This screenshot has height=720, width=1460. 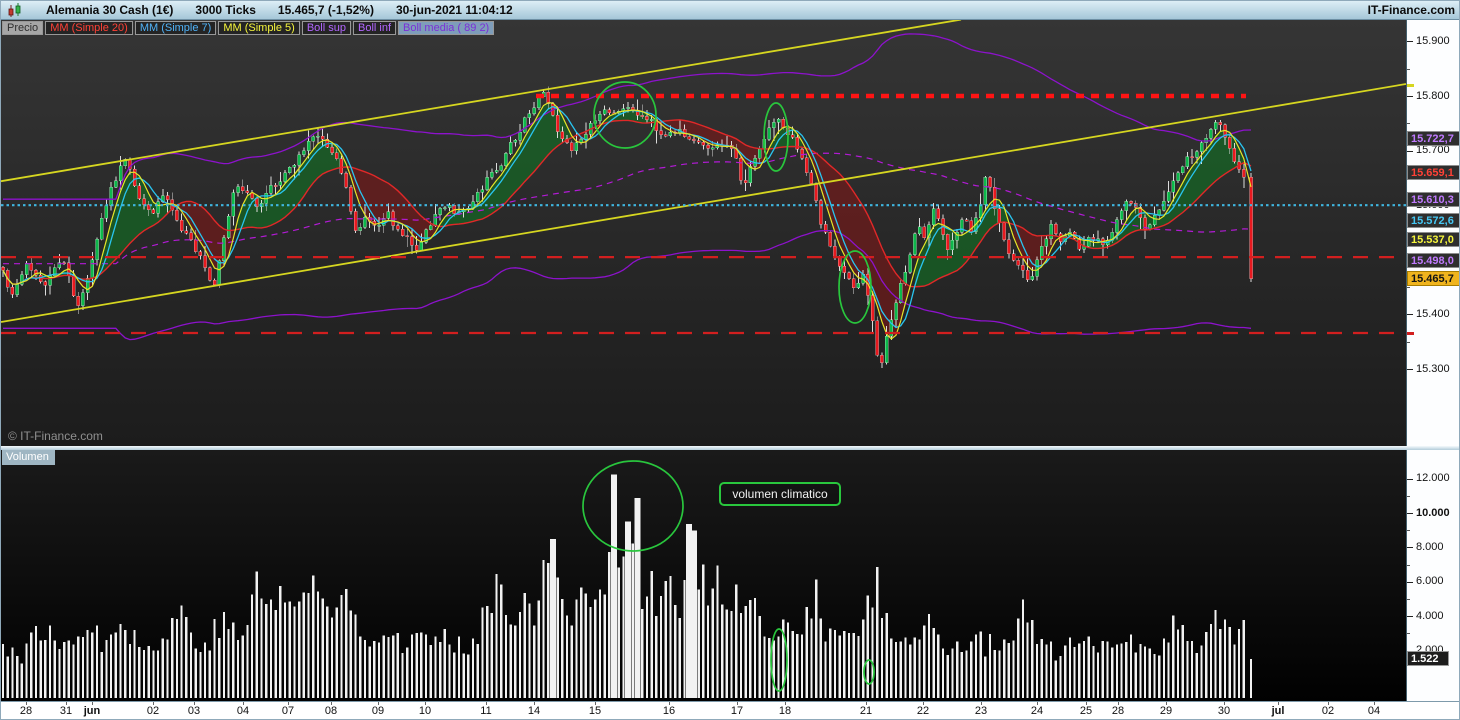 I want to click on date-axis-label: 09, so click(x=378, y=711).